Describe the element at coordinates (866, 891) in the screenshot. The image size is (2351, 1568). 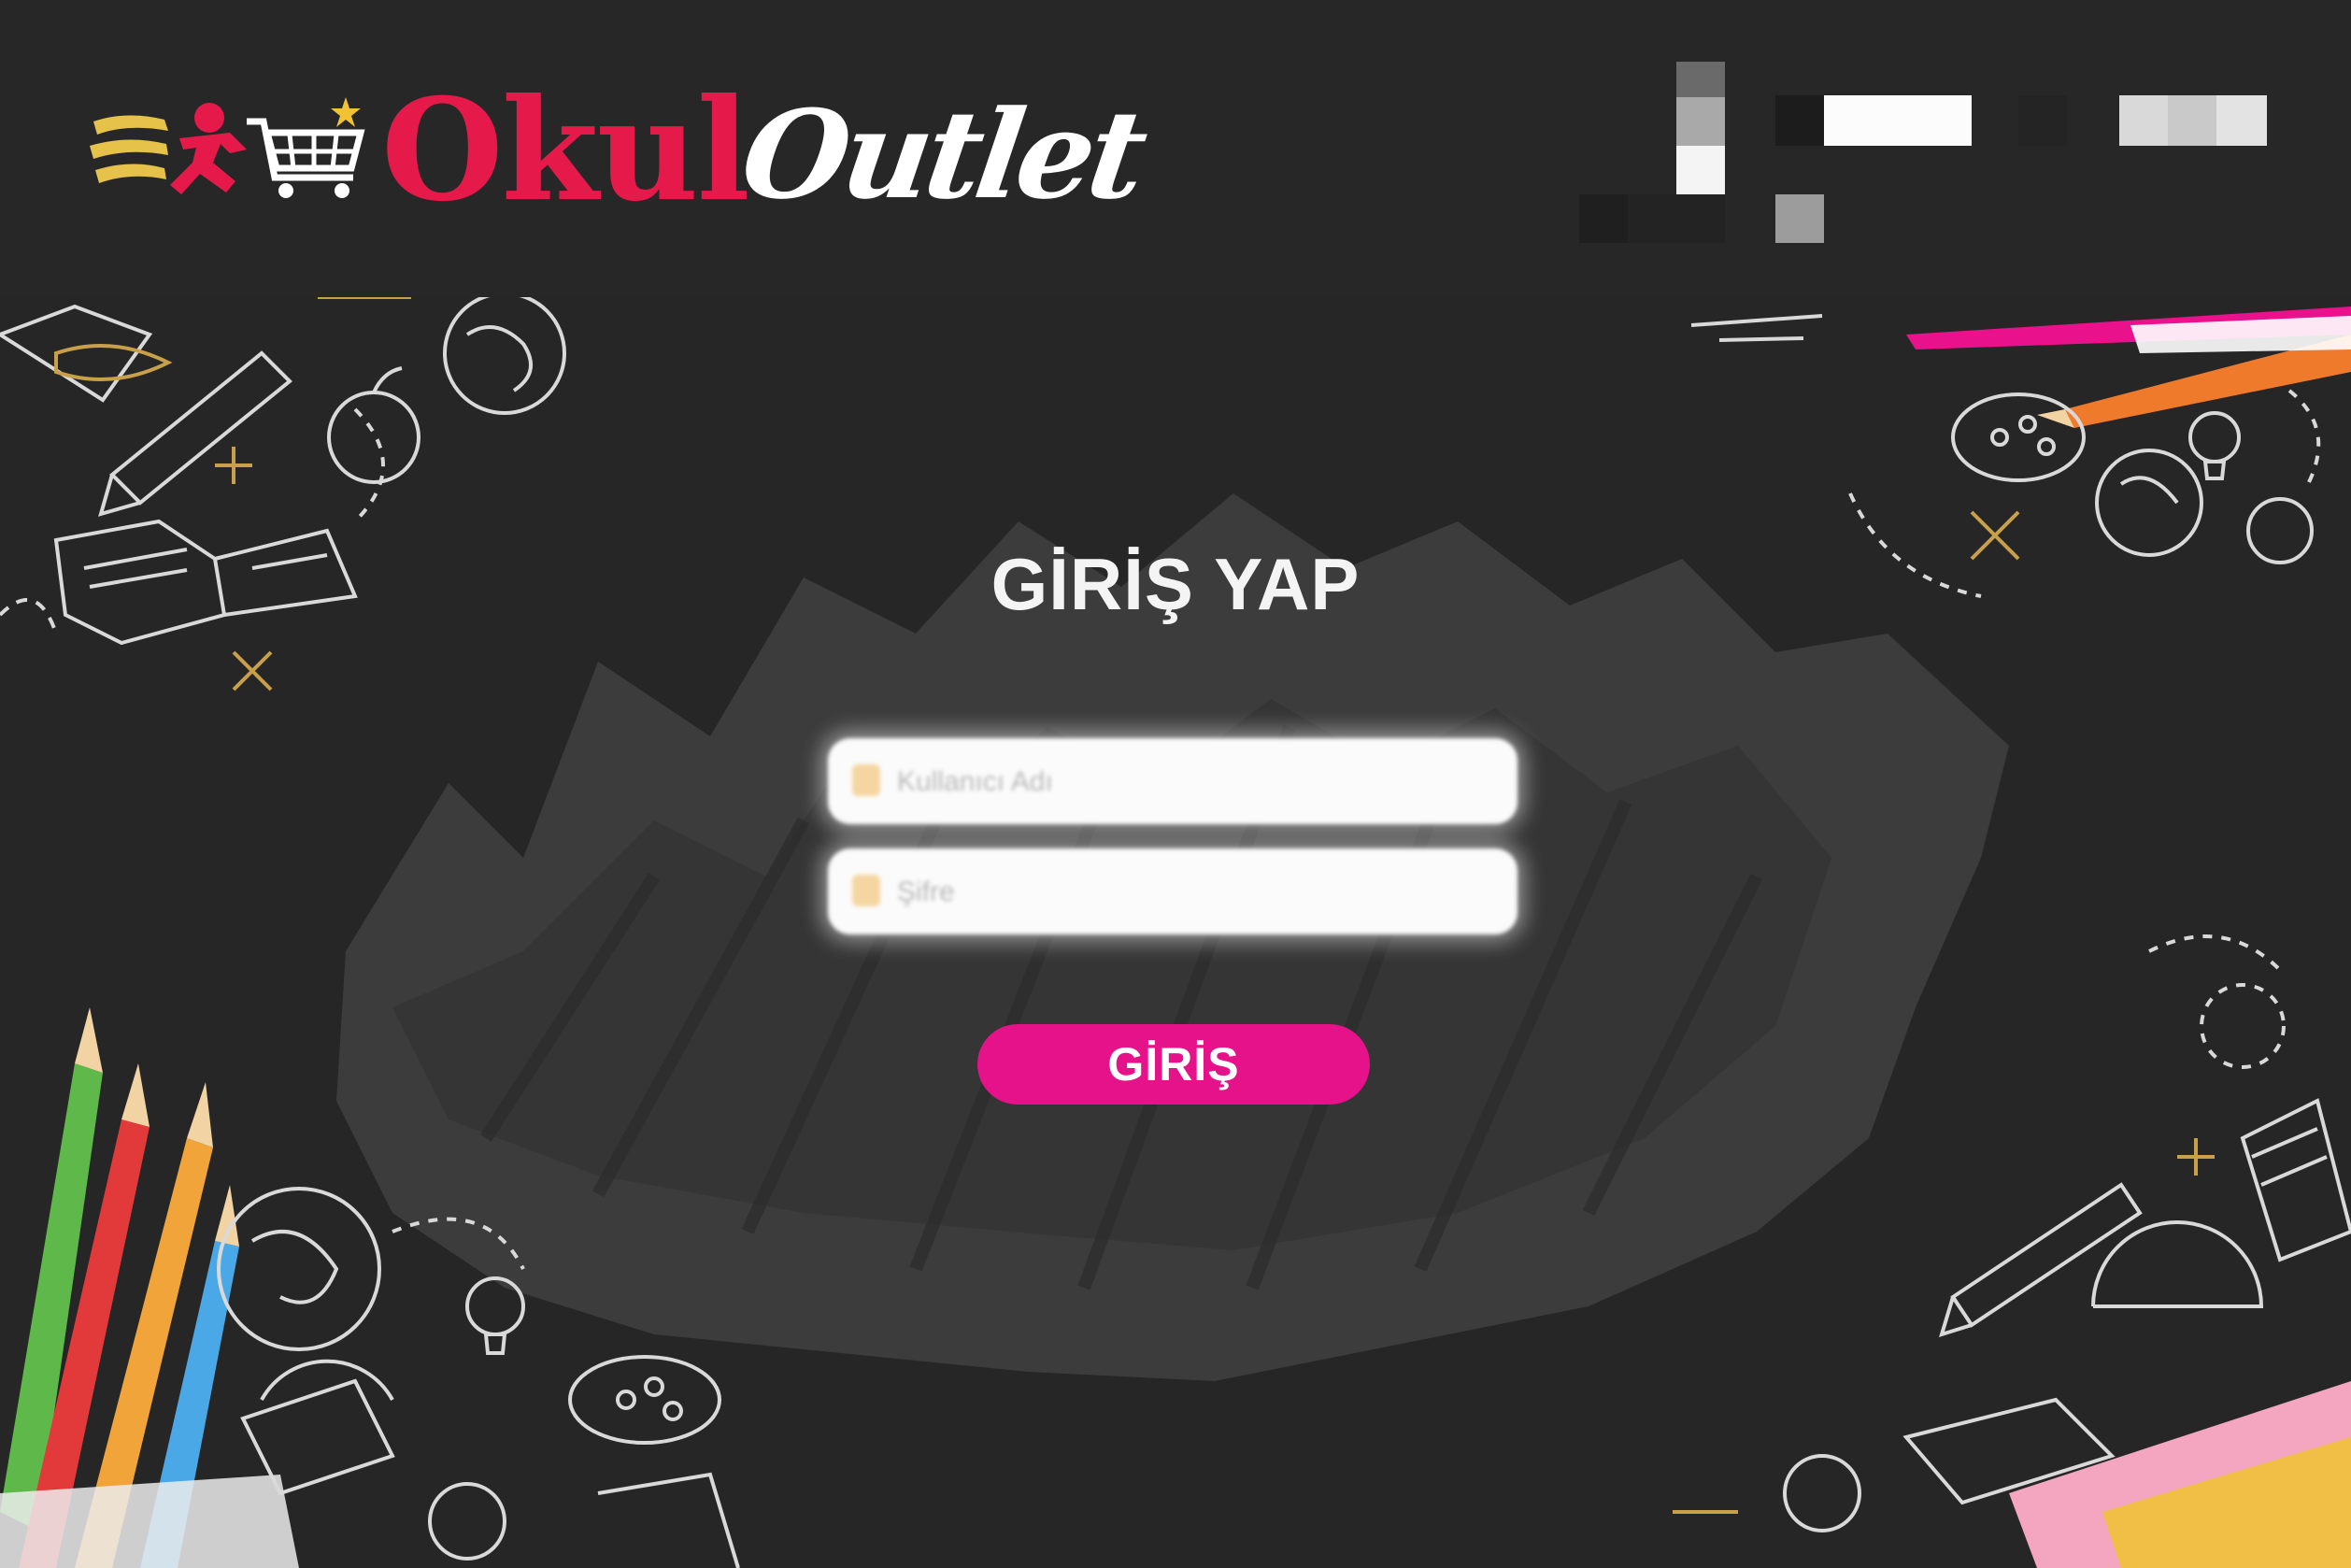
I see `lock-icon` at that location.